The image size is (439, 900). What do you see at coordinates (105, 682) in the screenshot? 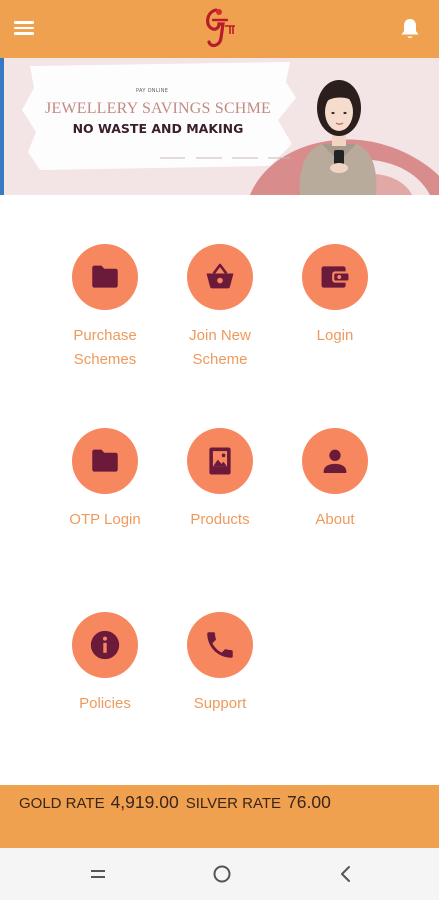
I see `menu-item-policies: Policies` at bounding box center [105, 682].